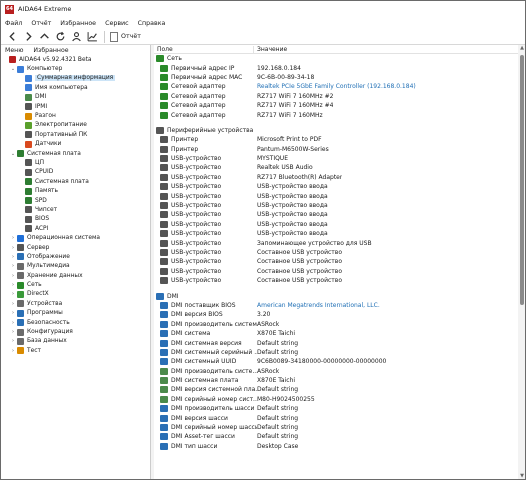 The width and height of the screenshot is (526, 480). I want to click on tree-item: Портативный ПК, so click(75, 134).